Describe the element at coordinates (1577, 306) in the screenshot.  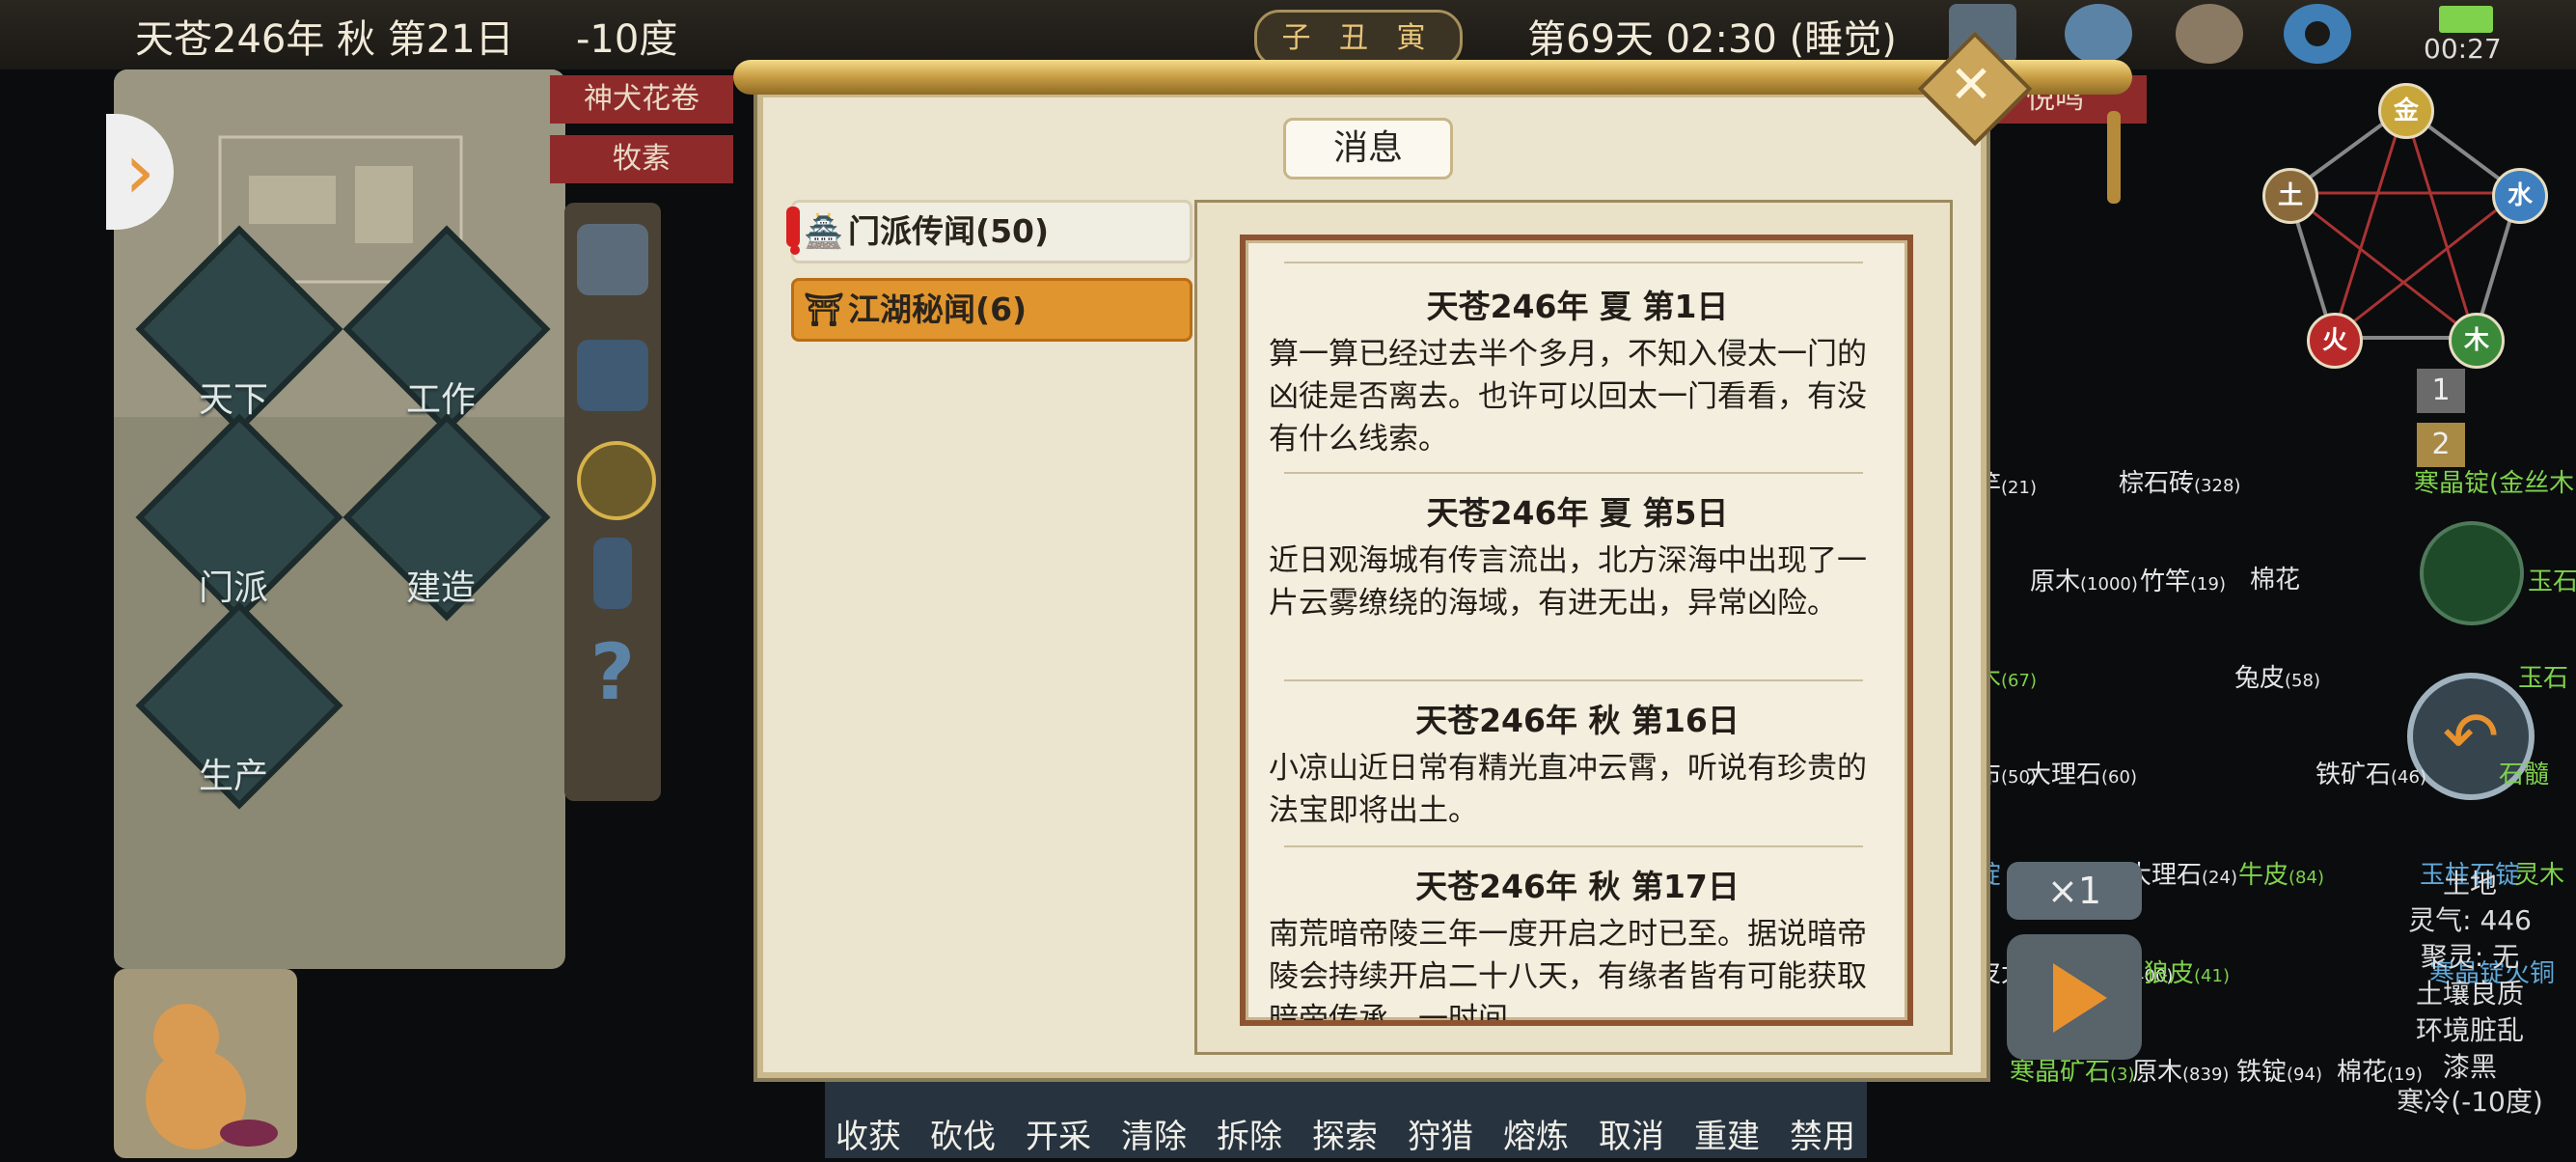
I see `message-date: 天苍246年 夏 第1日` at that location.